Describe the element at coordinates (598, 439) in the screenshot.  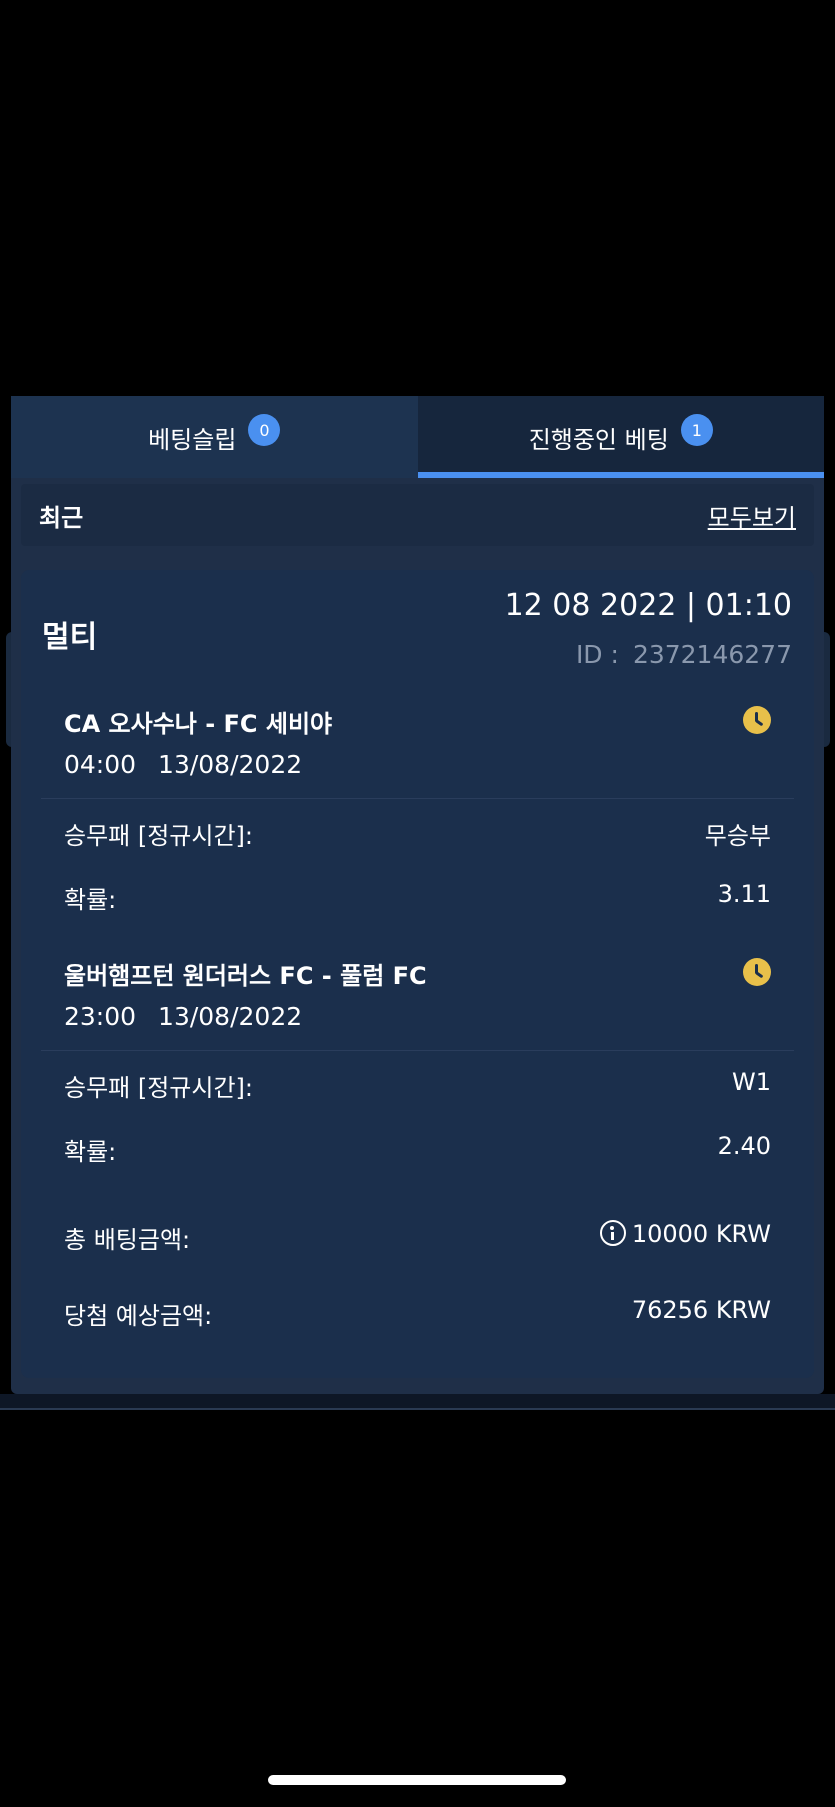
I see `tab-open-bets-label: 진행중인 베팅` at that location.